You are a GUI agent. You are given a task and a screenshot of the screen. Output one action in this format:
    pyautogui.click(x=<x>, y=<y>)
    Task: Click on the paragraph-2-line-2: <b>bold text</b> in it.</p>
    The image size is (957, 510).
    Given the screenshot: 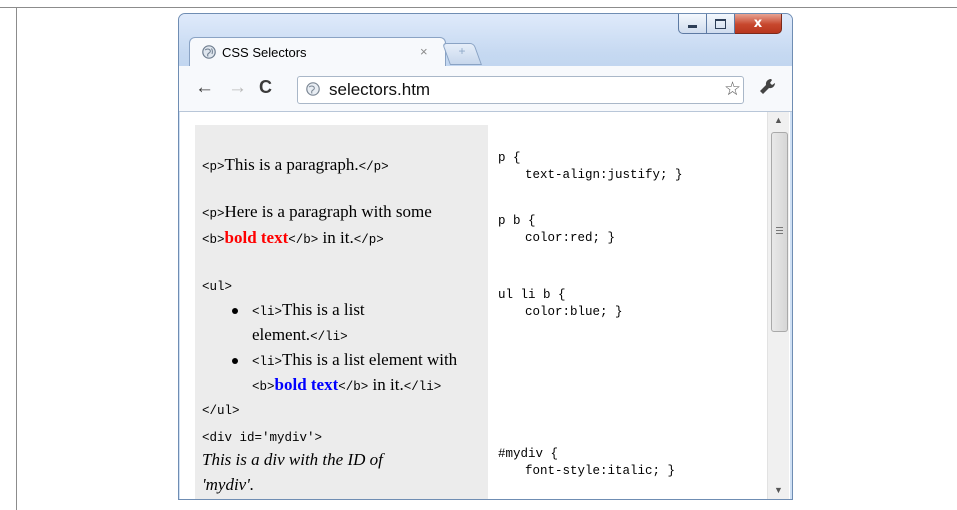 What is the action you would take?
    pyautogui.click(x=293, y=237)
    